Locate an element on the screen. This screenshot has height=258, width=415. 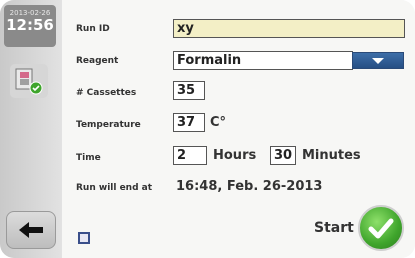
checkmark-icon is located at coordinates (381, 228).